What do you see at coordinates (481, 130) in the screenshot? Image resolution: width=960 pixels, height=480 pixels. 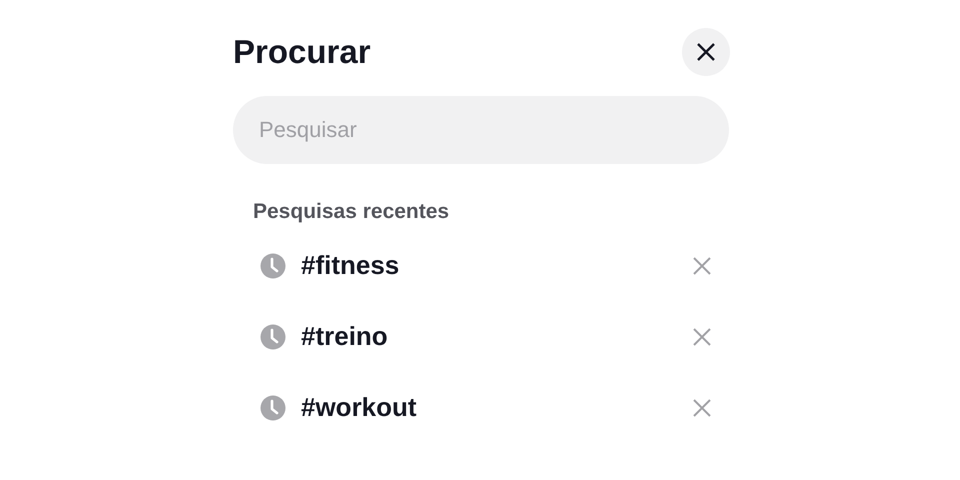 I see `search-field: Pesquisar` at bounding box center [481, 130].